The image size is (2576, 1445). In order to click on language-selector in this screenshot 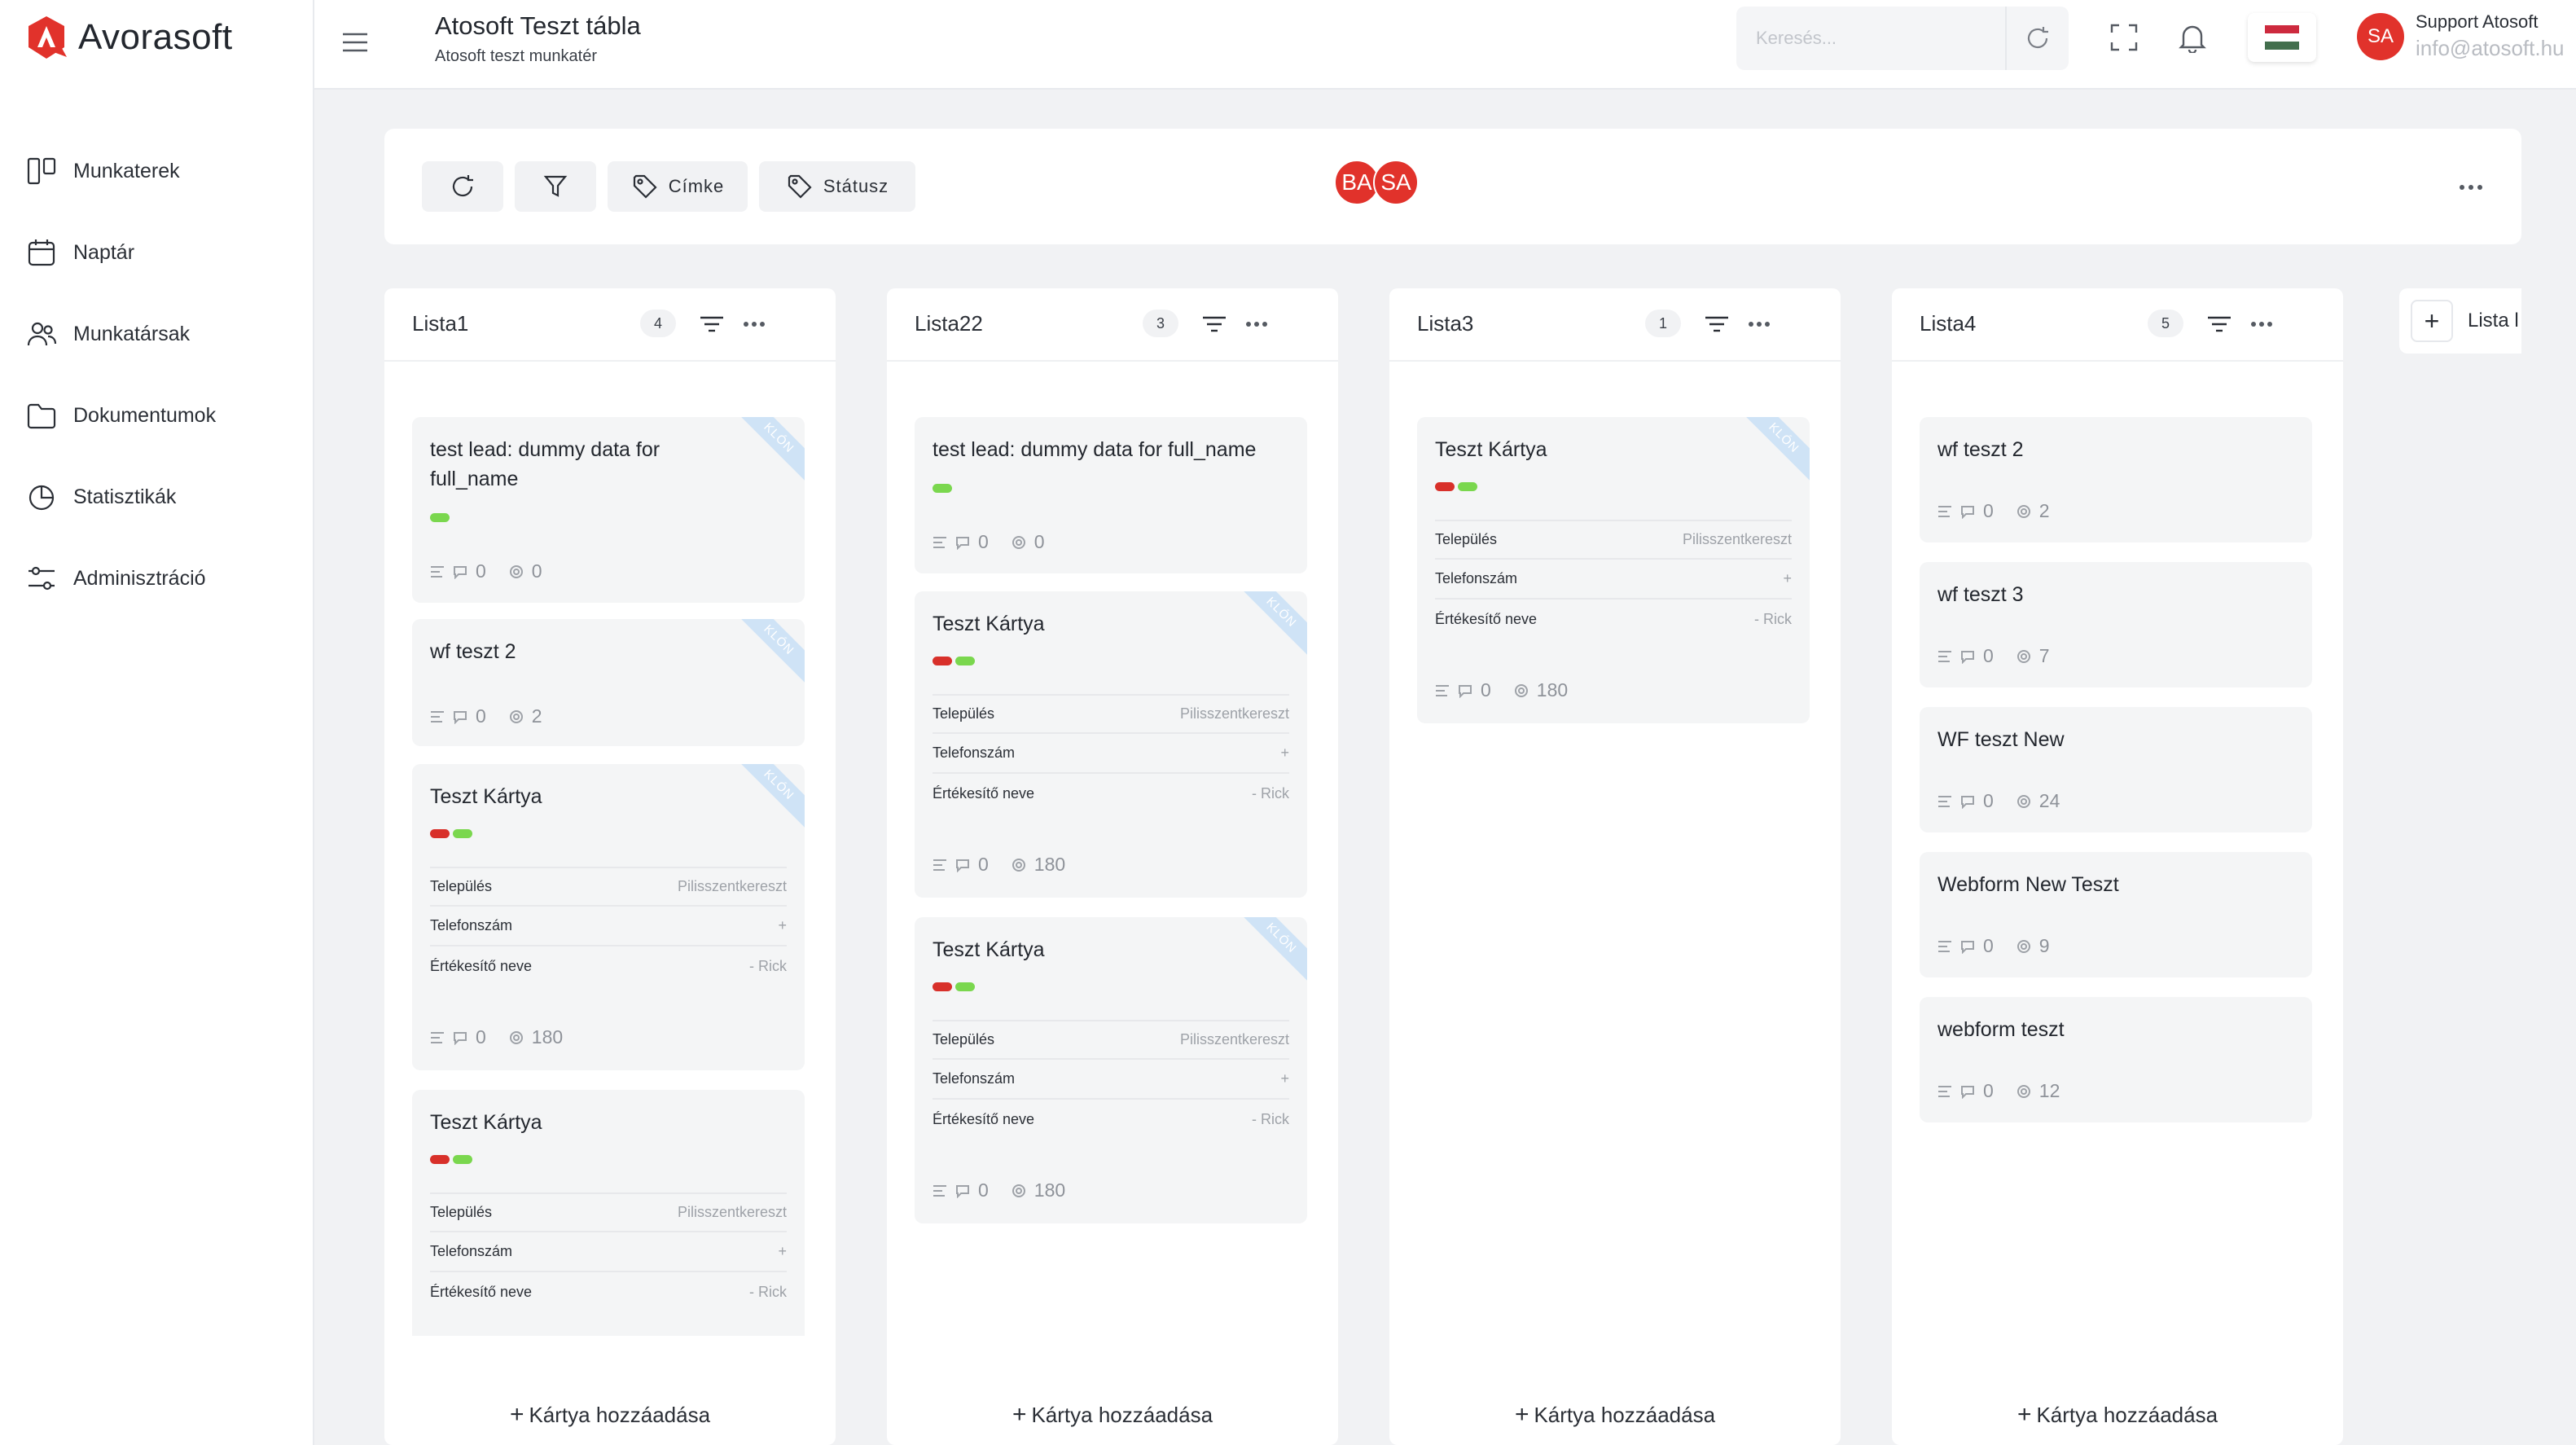, I will do `click(2282, 37)`.